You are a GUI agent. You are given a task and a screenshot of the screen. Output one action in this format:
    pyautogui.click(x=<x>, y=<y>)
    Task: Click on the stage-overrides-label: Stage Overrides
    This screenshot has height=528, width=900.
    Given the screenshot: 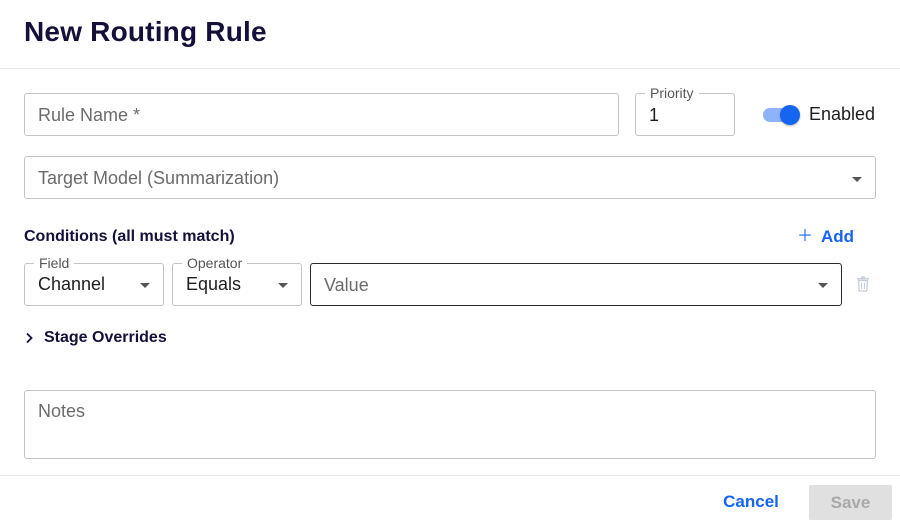 What is the action you would take?
    pyautogui.click(x=105, y=337)
    